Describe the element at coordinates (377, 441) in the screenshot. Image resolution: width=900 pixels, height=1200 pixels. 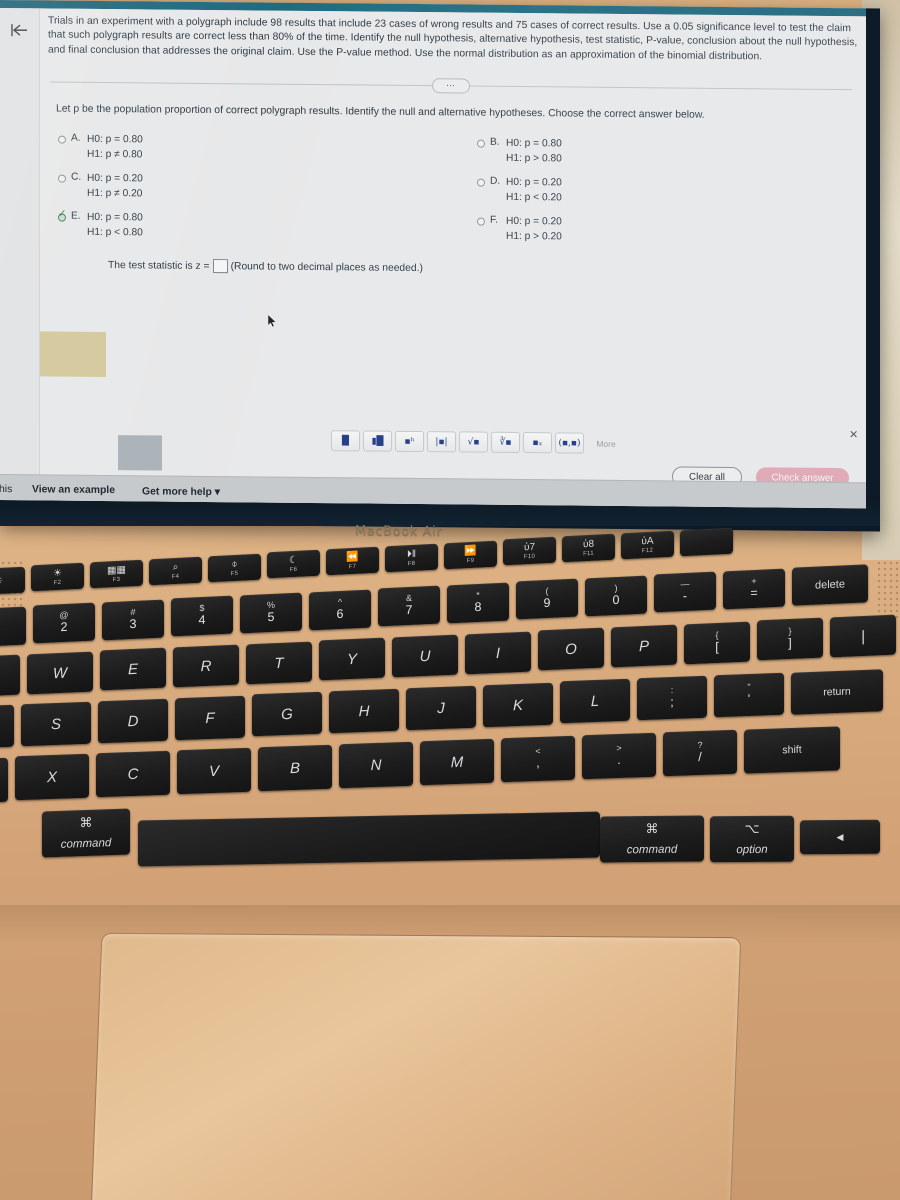
I see `mixed-number-icon: ▮█` at that location.